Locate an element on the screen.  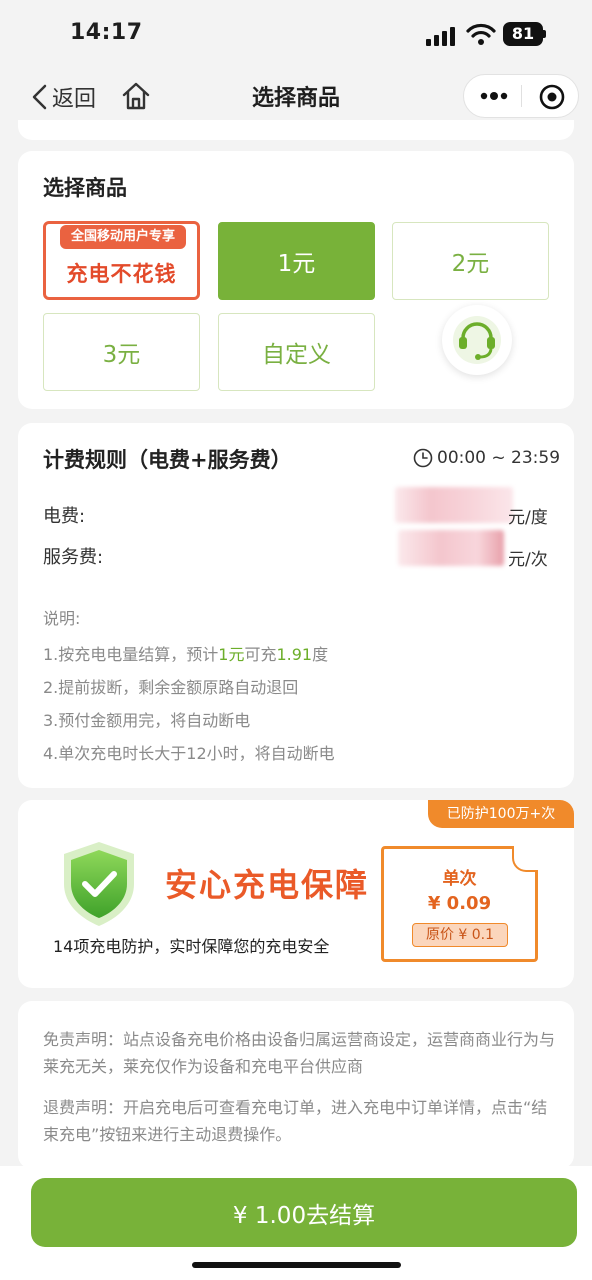
customer-service-button is located at coordinates (477, 340).